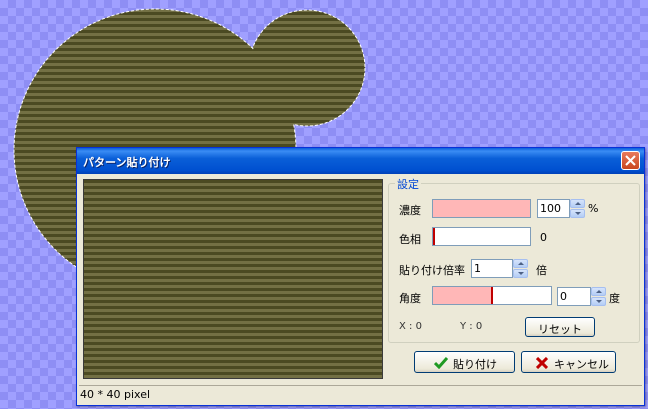  I want to click on angle-value: 0, so click(563, 296).